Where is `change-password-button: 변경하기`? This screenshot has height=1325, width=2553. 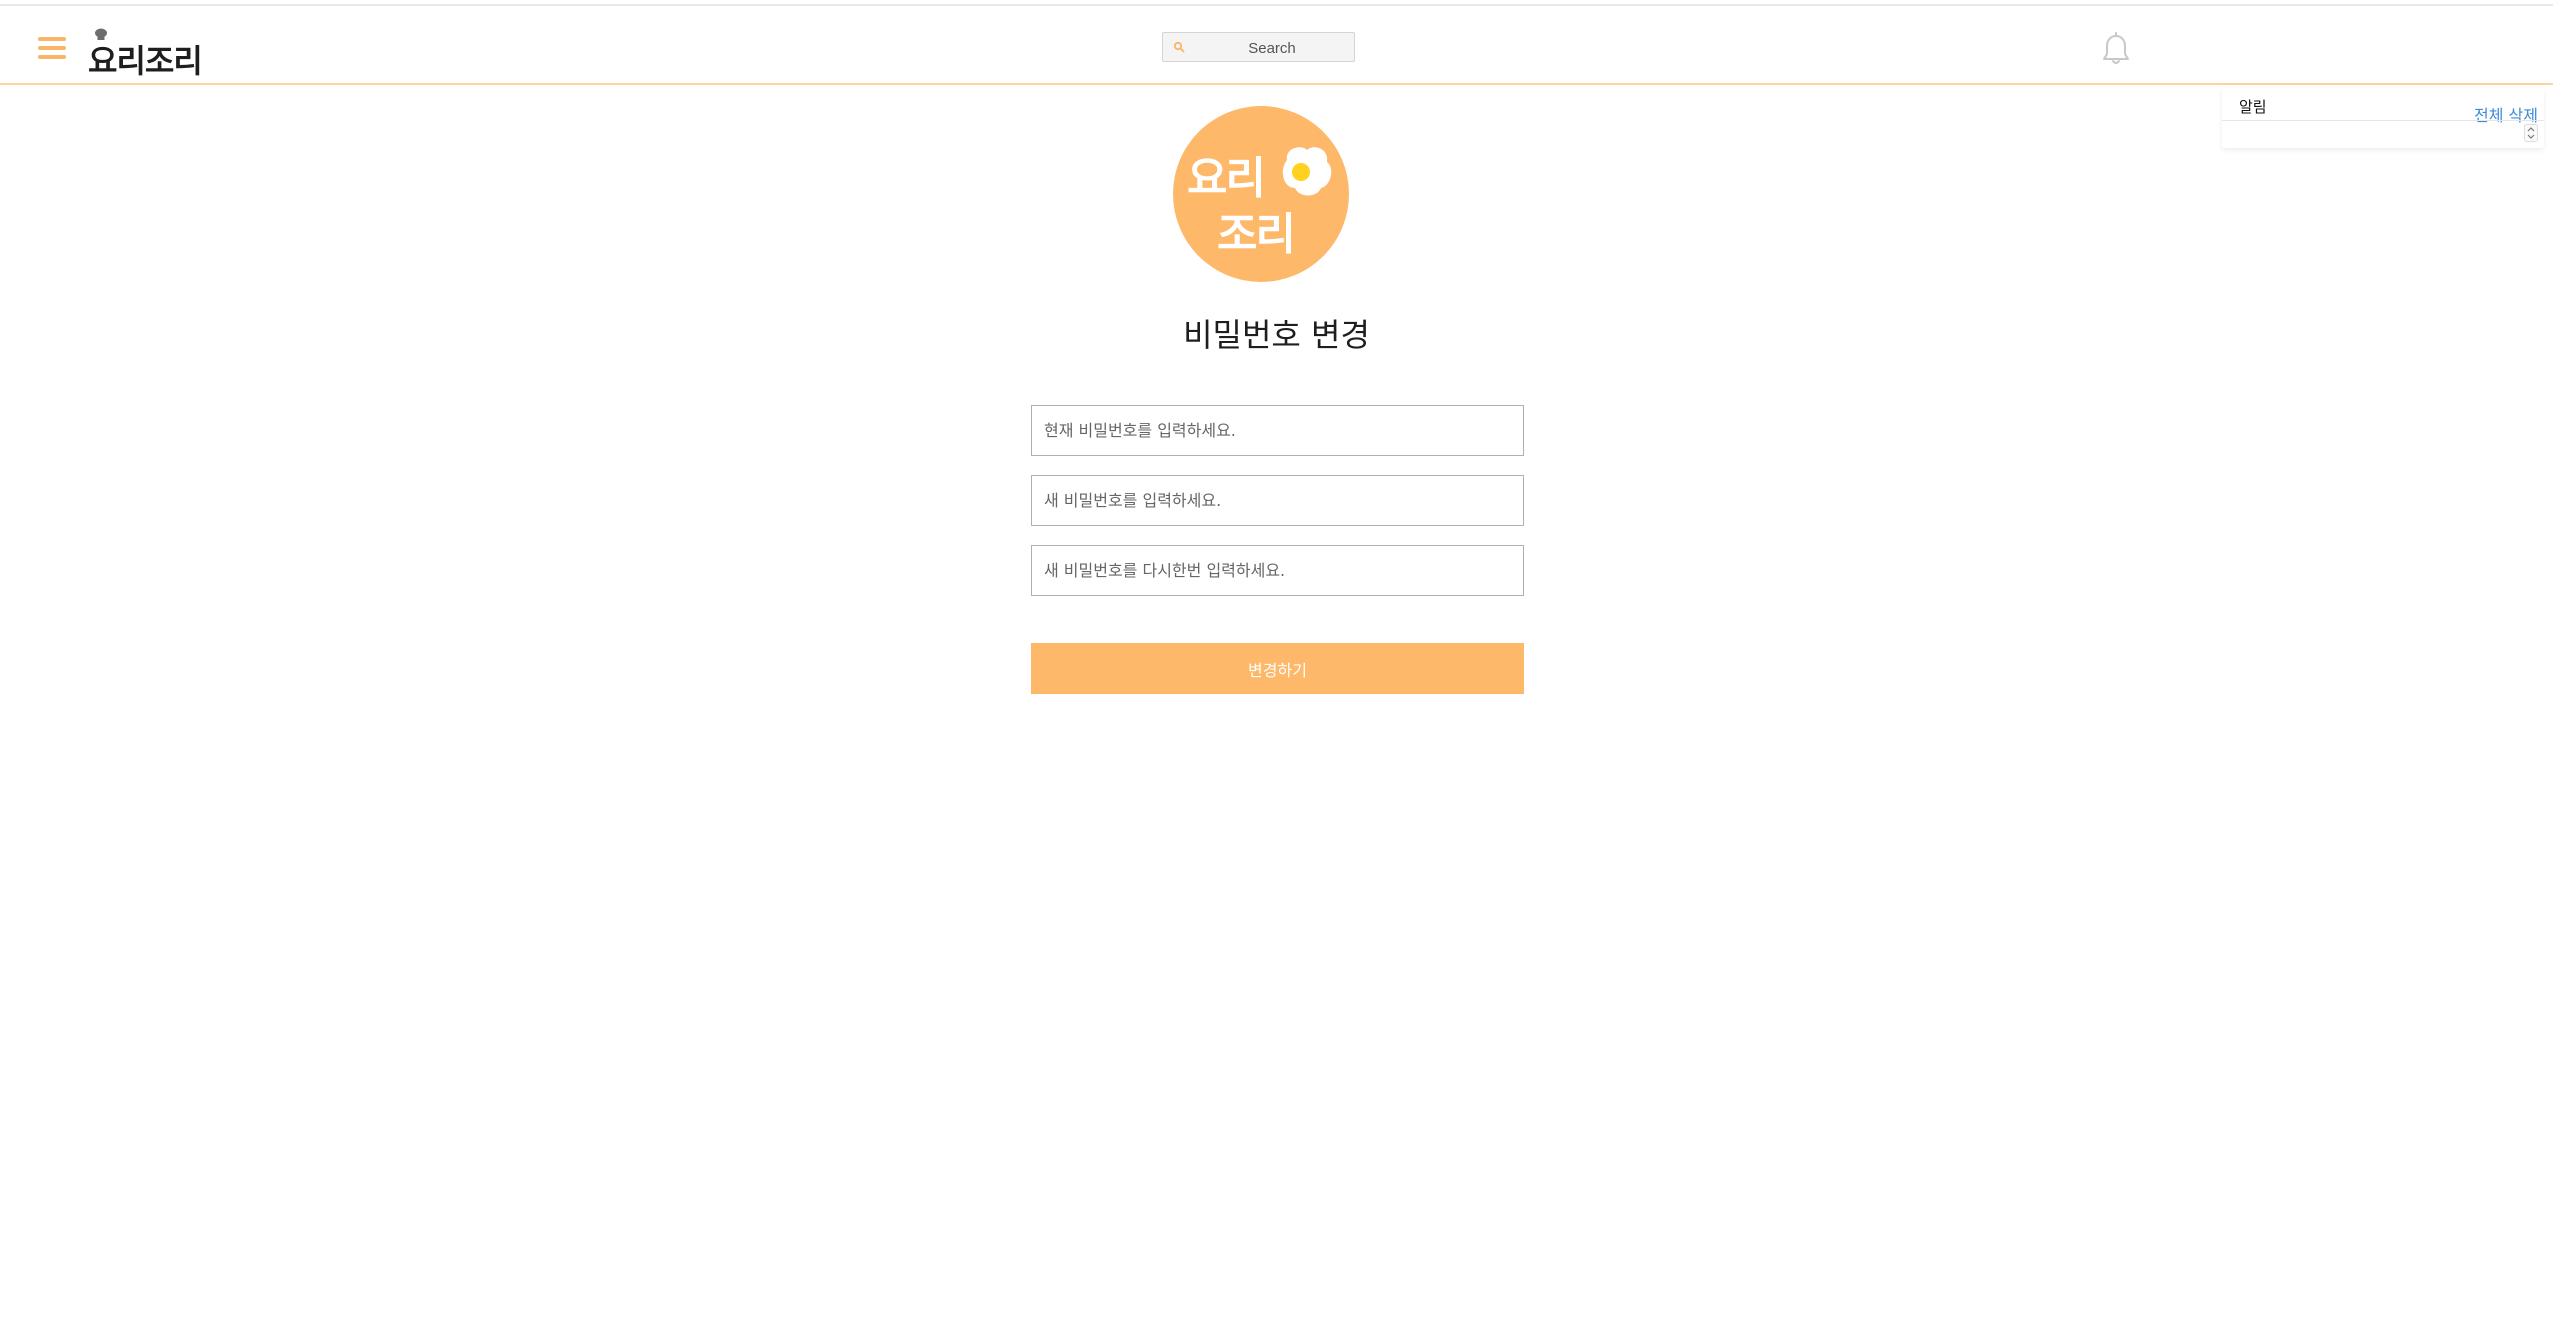 change-password-button: 변경하기 is located at coordinates (1277, 668).